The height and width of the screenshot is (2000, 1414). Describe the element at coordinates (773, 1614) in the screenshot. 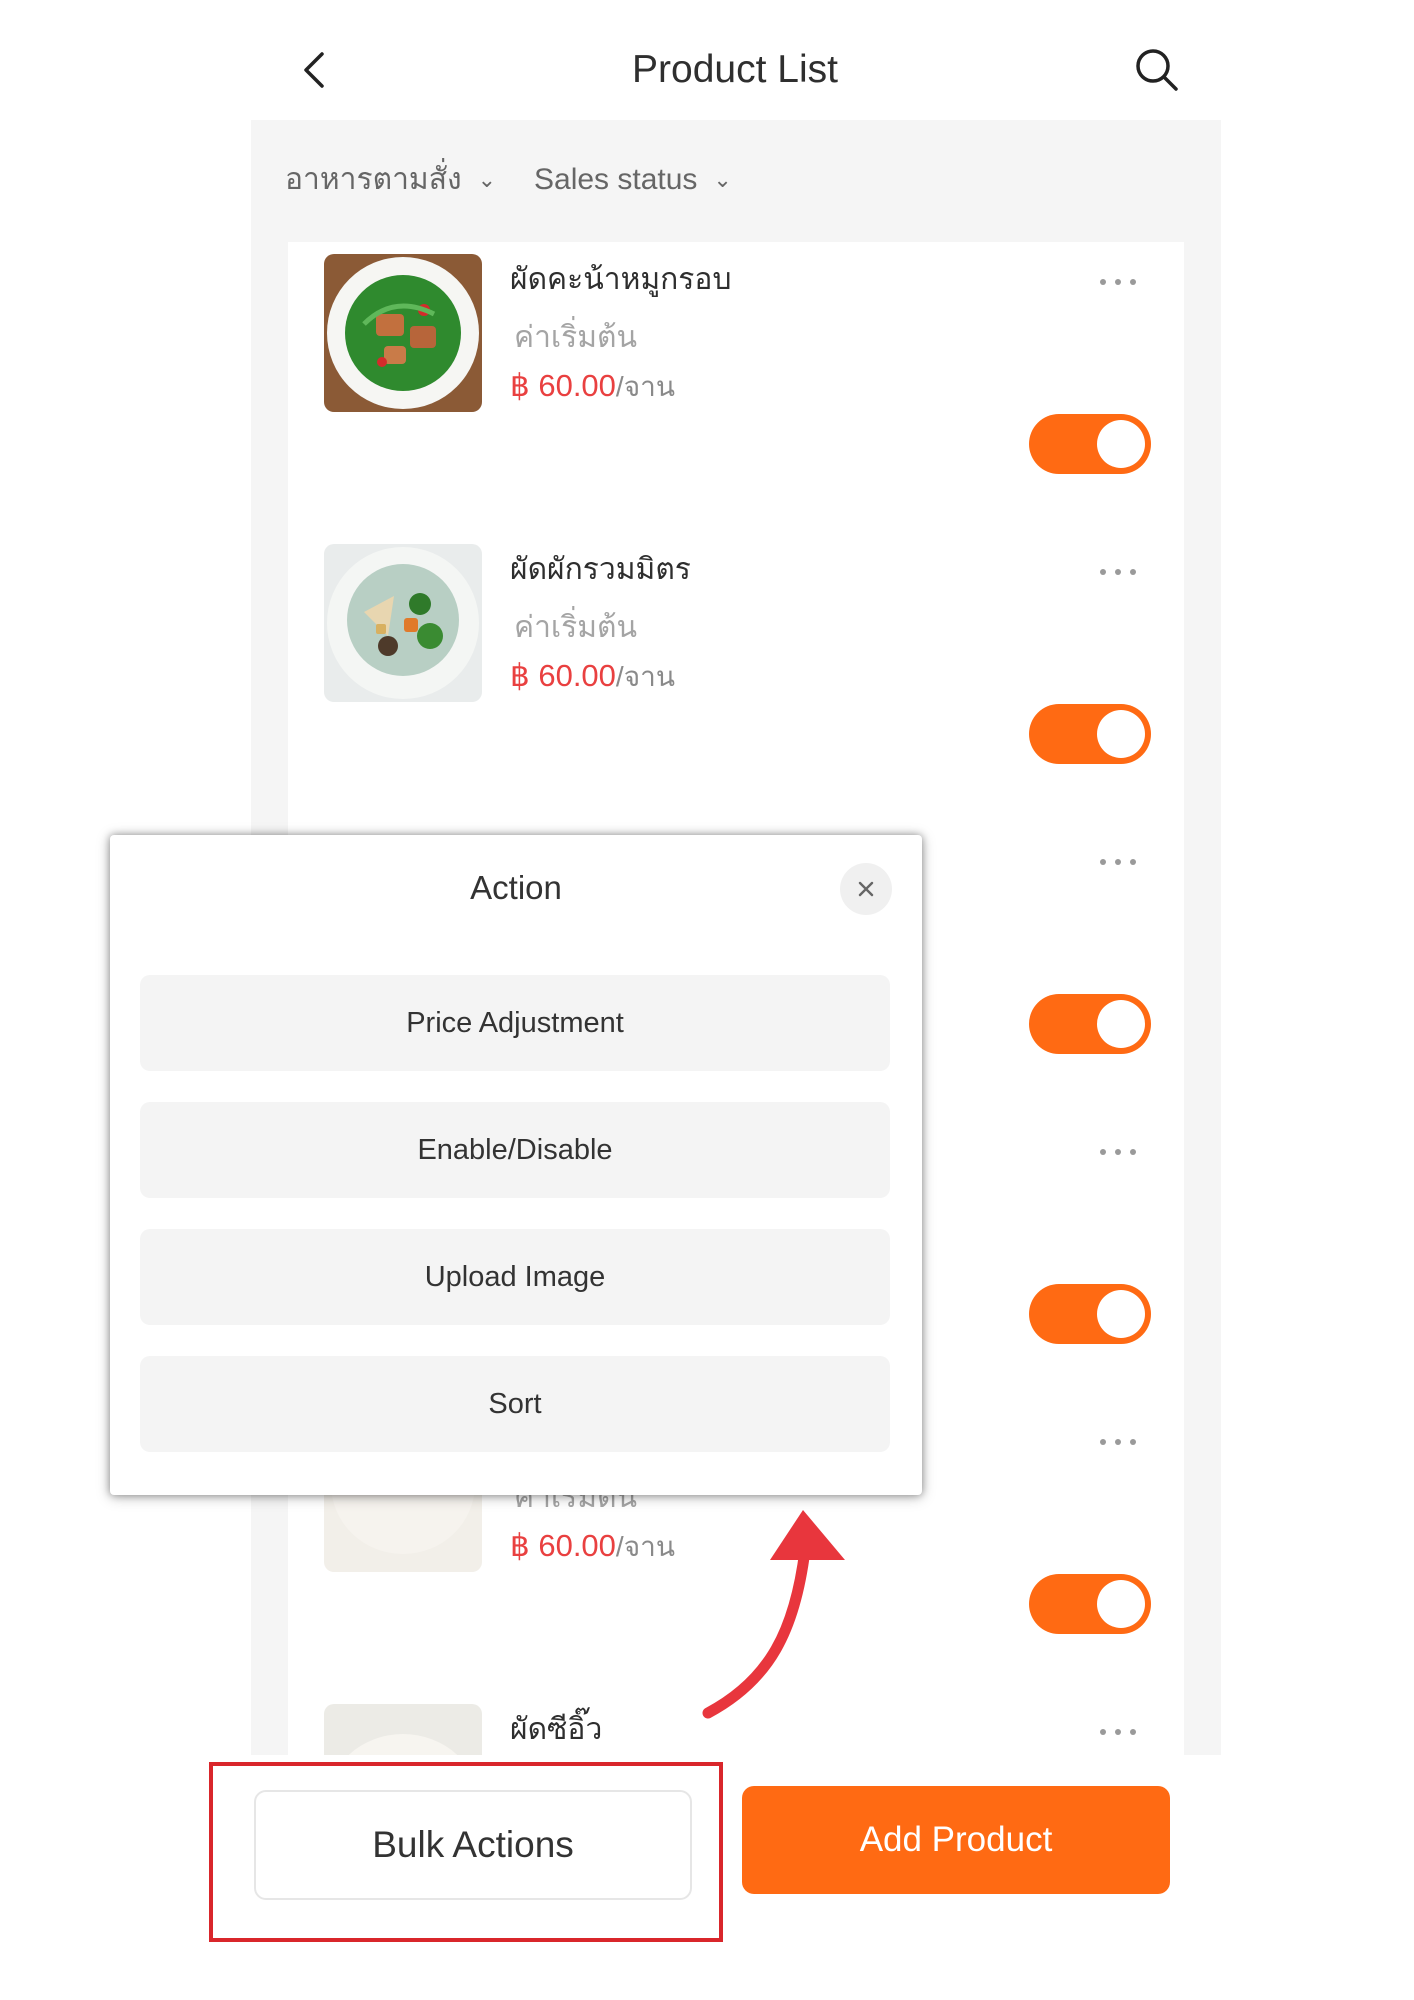

I see `arrow-annotation` at that location.